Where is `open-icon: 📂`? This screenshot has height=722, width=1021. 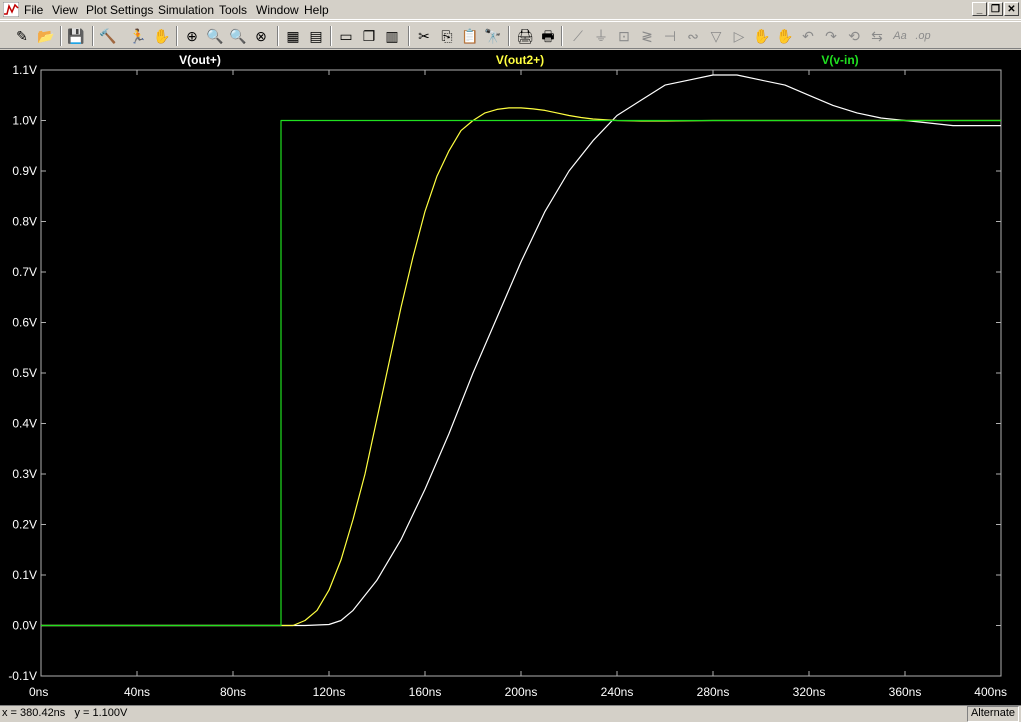 open-icon: 📂 is located at coordinates (46, 36).